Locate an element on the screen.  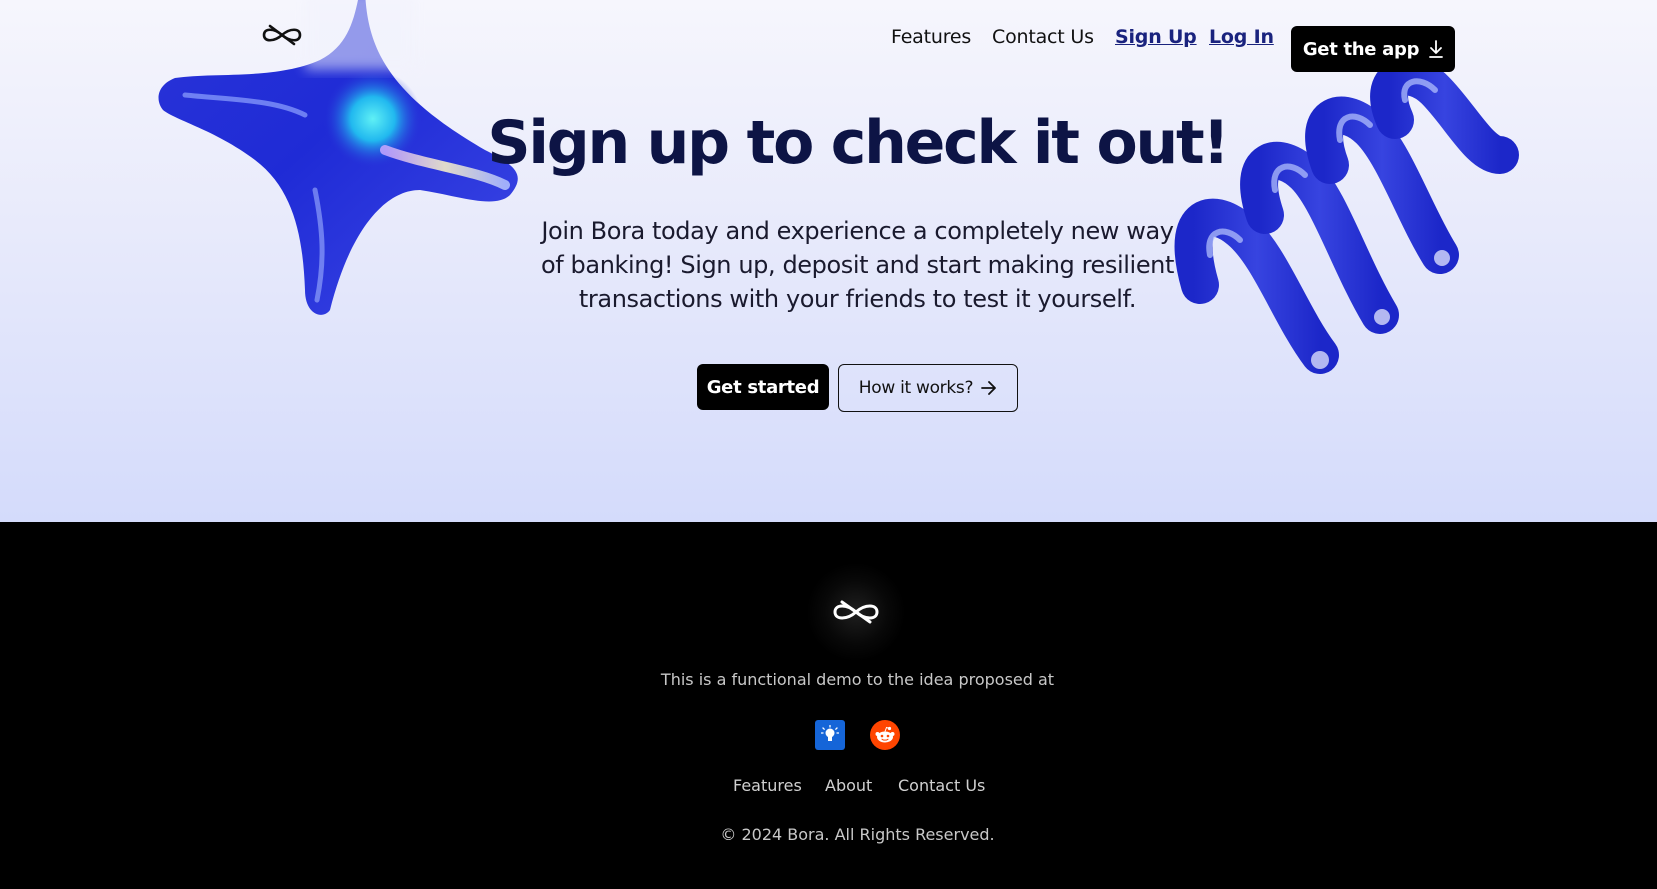
footer-logo-glow is located at coordinates (856, 612).